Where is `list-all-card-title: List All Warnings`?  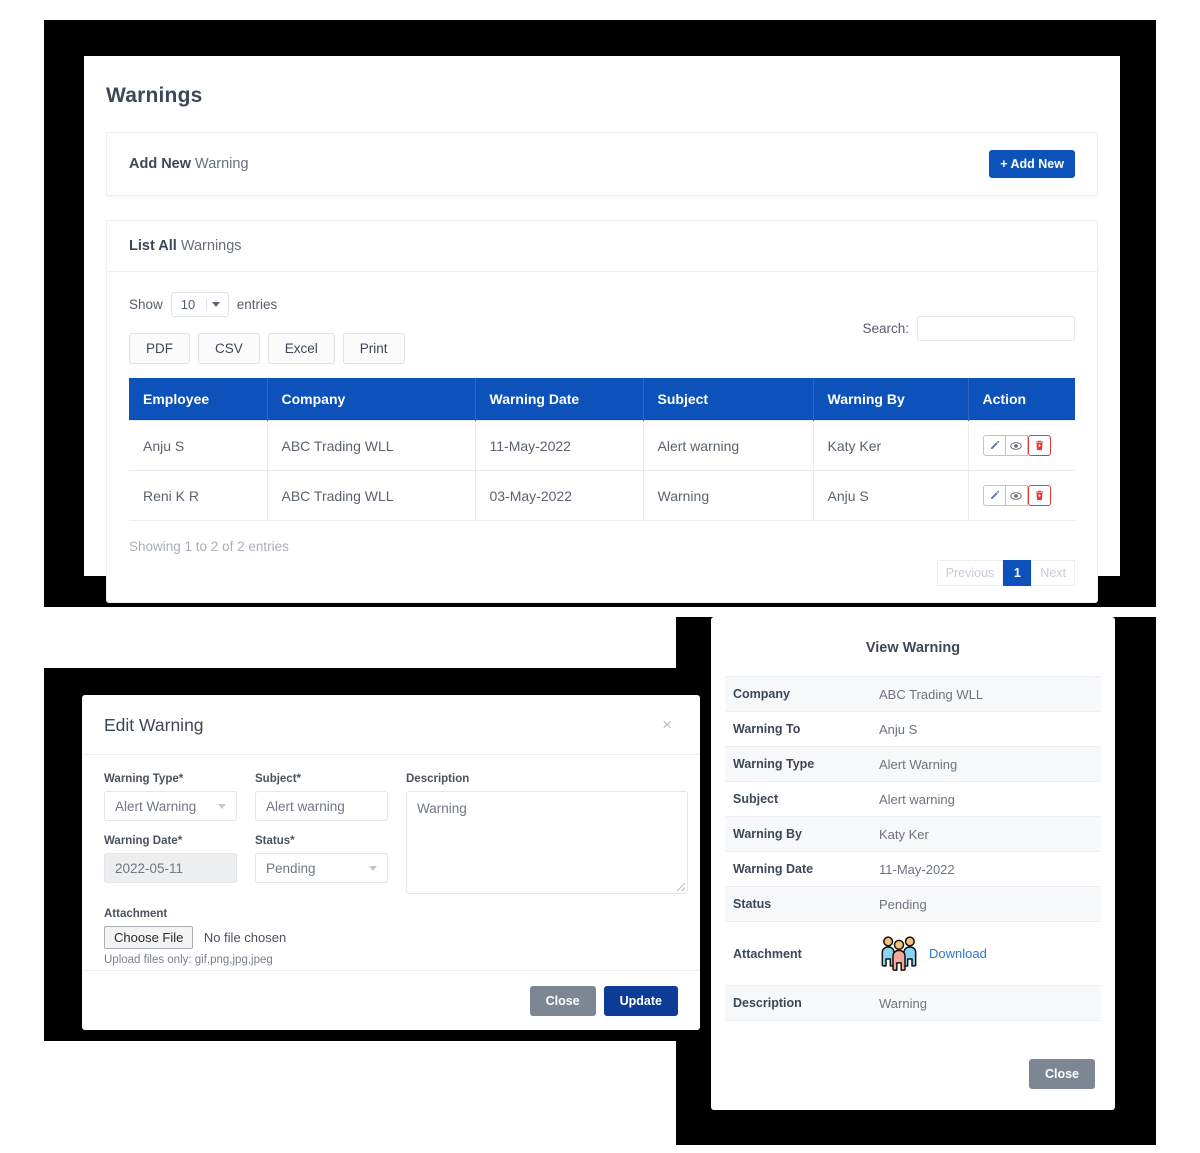 list-all-card-title: List All Warnings is located at coordinates (185, 246).